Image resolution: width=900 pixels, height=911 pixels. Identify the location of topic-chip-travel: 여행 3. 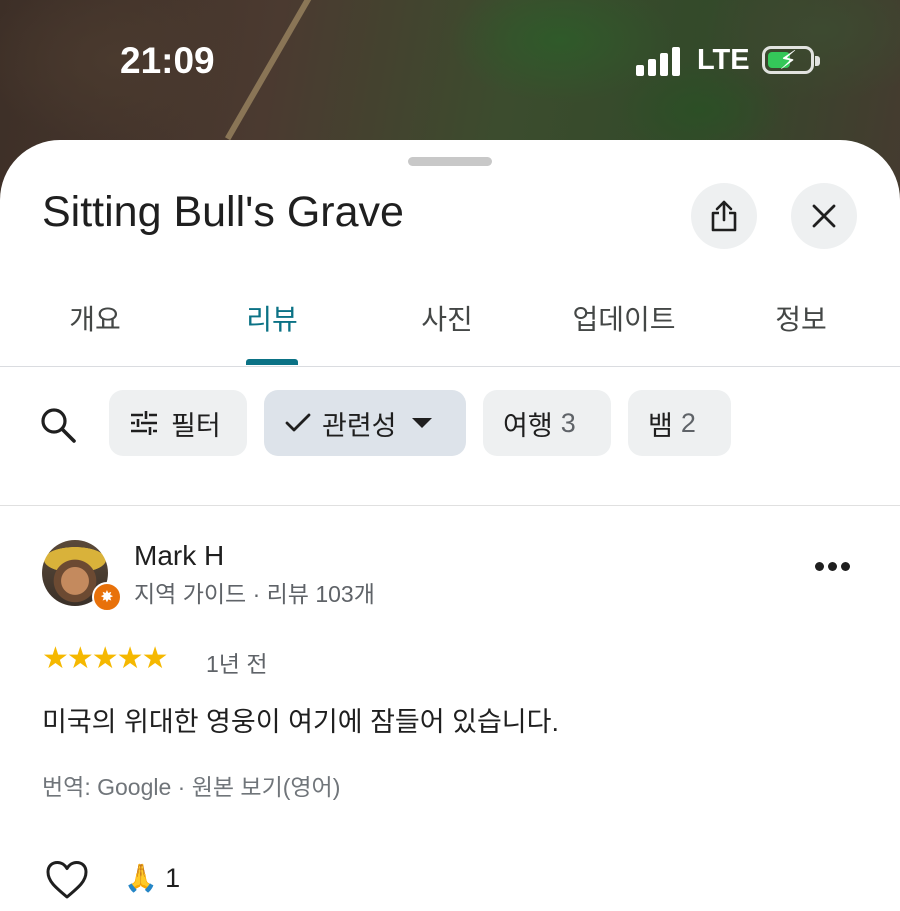
(547, 423).